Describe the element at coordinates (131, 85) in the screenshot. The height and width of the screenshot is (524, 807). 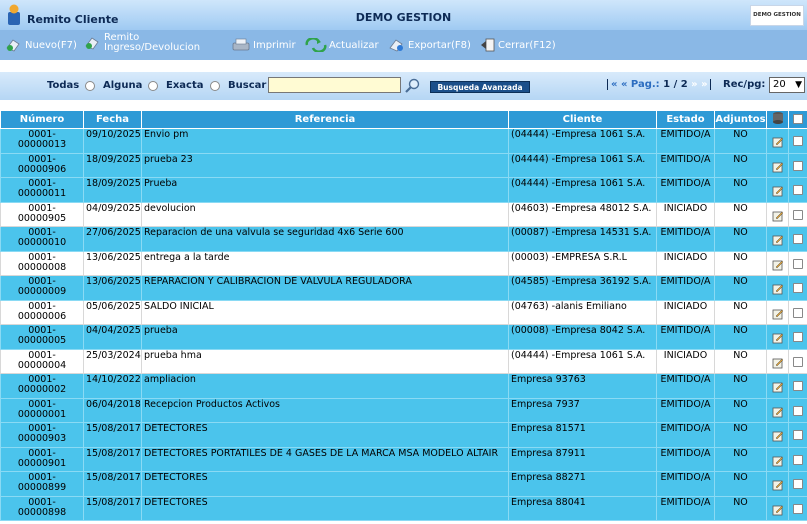
I see `option-alguna: Alguna` at that location.